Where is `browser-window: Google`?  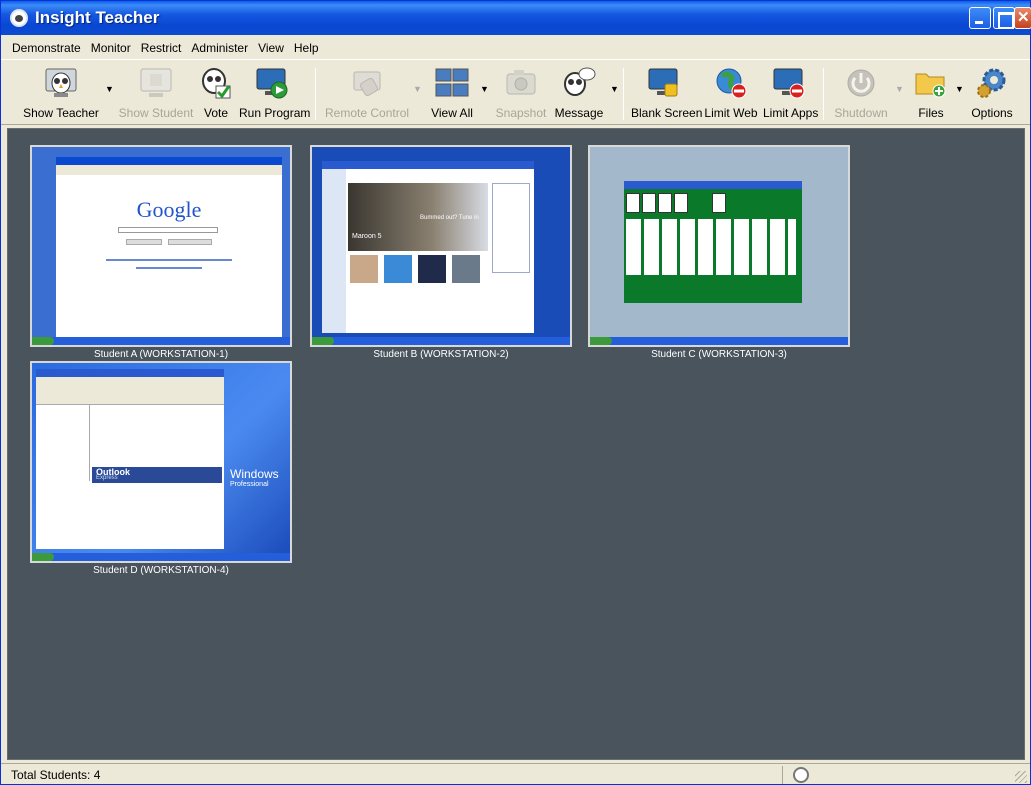
browser-window: Google is located at coordinates (169, 247).